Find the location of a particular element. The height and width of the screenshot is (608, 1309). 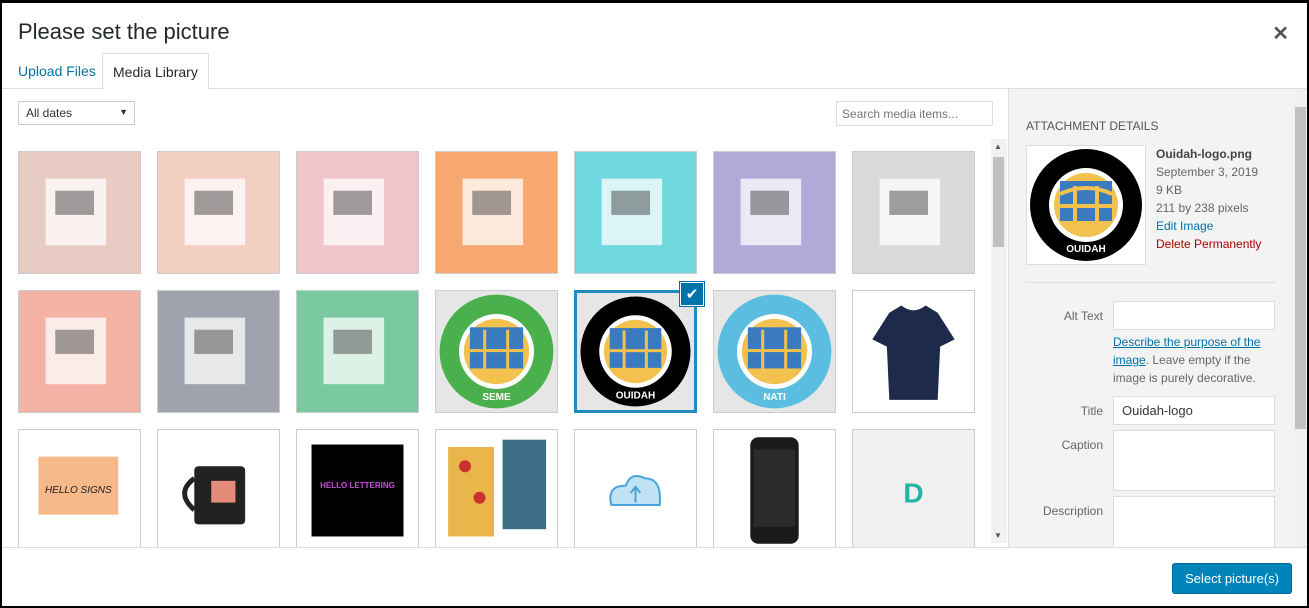

logo-text: SEME is located at coordinates (496, 397).